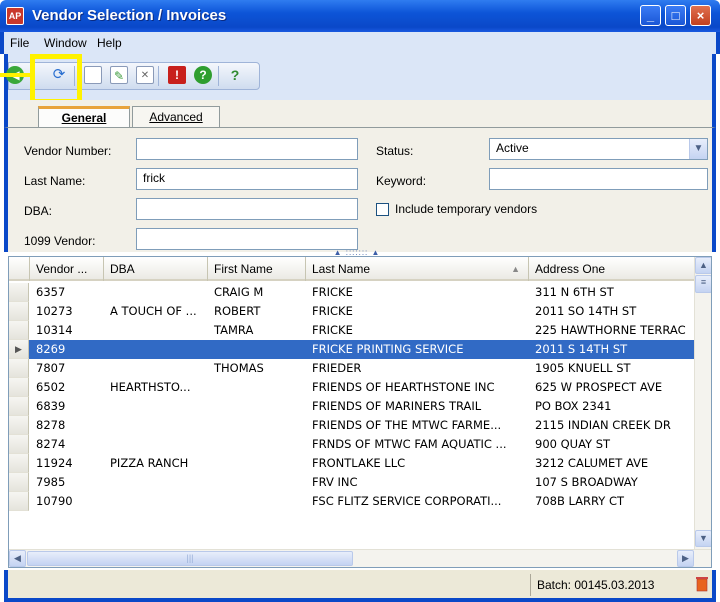 This screenshot has height=602, width=720. I want to click on tab-general: General, so click(84, 117).